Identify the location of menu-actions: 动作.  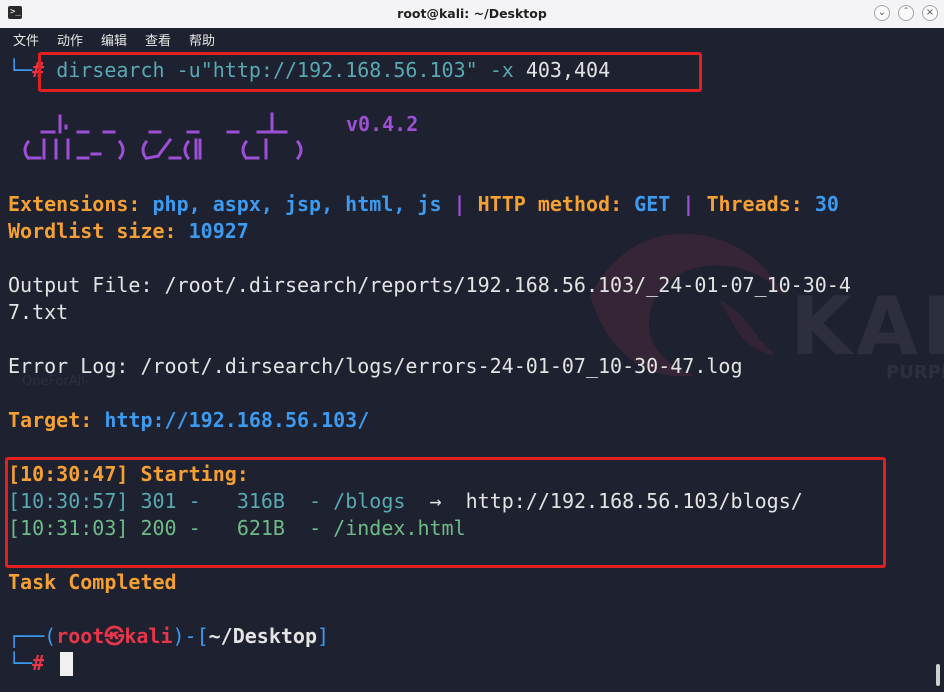
(70, 39).